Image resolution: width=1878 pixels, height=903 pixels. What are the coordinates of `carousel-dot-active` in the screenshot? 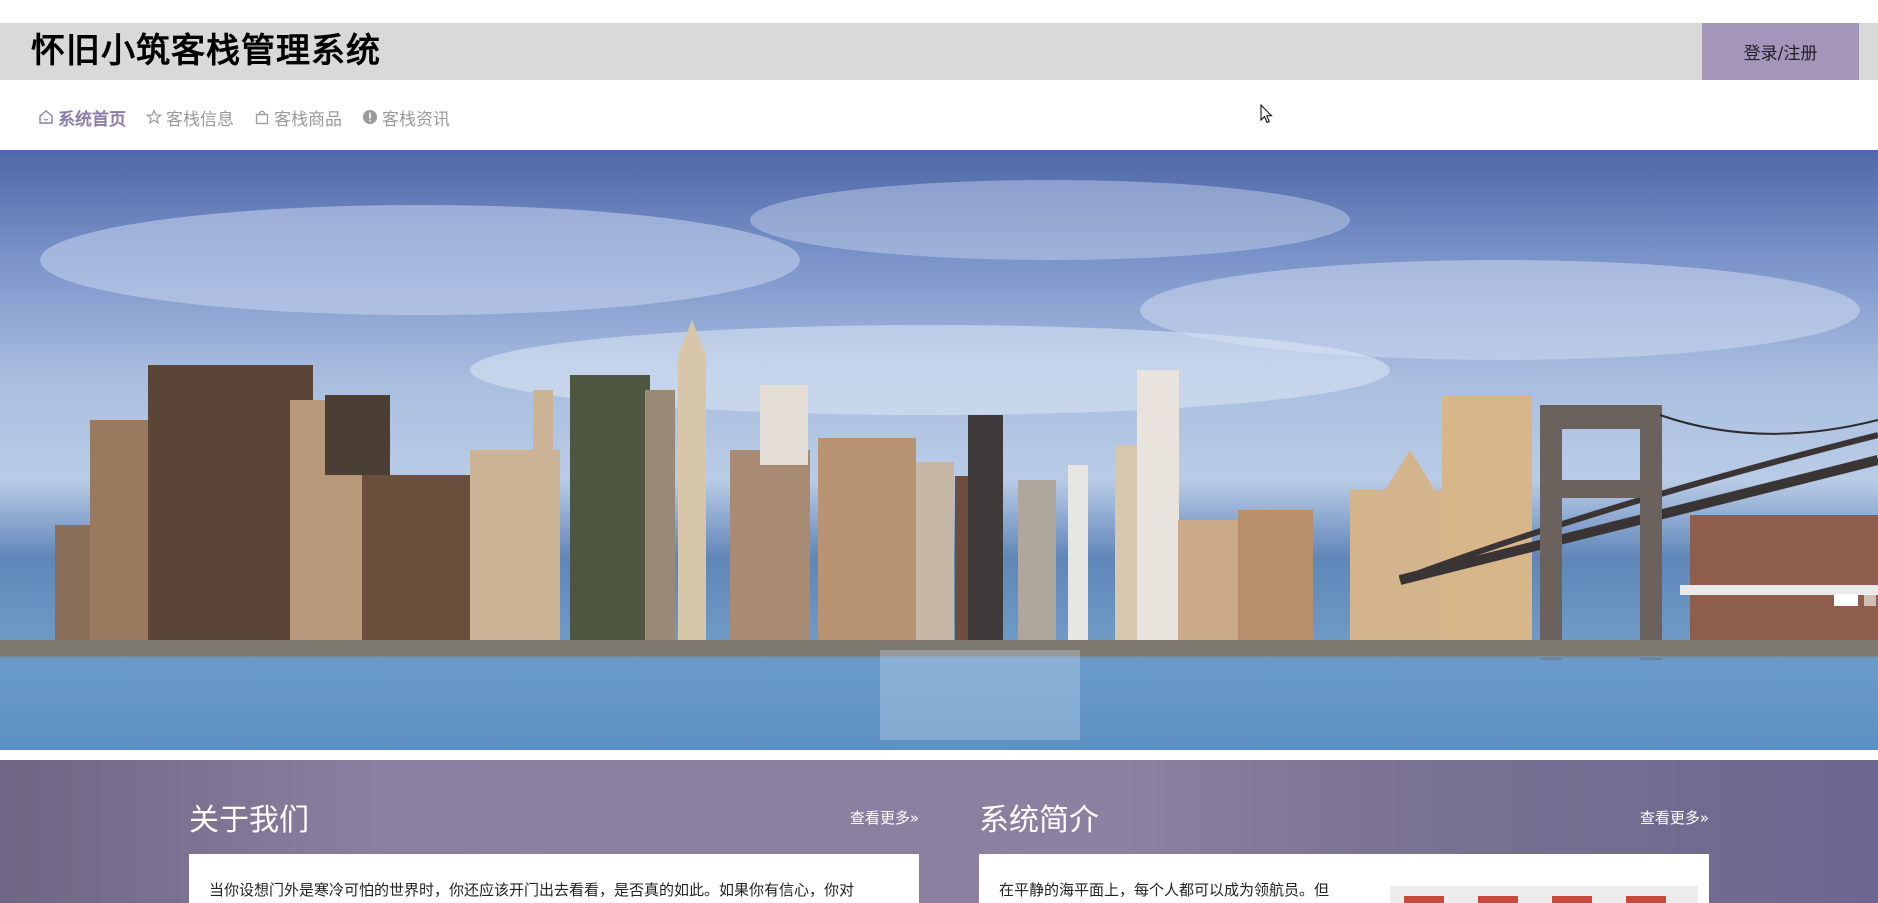 It's located at (1846, 600).